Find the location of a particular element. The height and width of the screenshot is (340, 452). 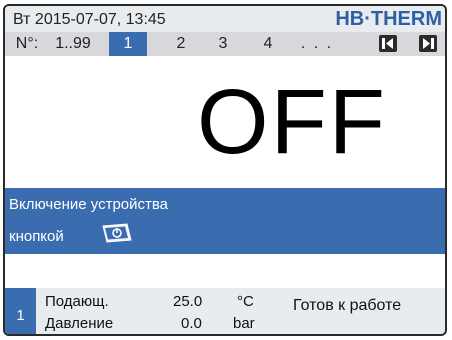

more-units-indicator: . . . is located at coordinates (317, 43).